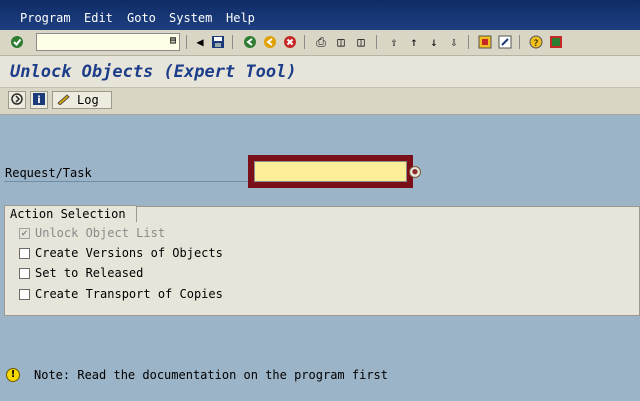 The image size is (640, 401). Describe the element at coordinates (505, 42) in the screenshot. I see `shortcut-icon` at that location.